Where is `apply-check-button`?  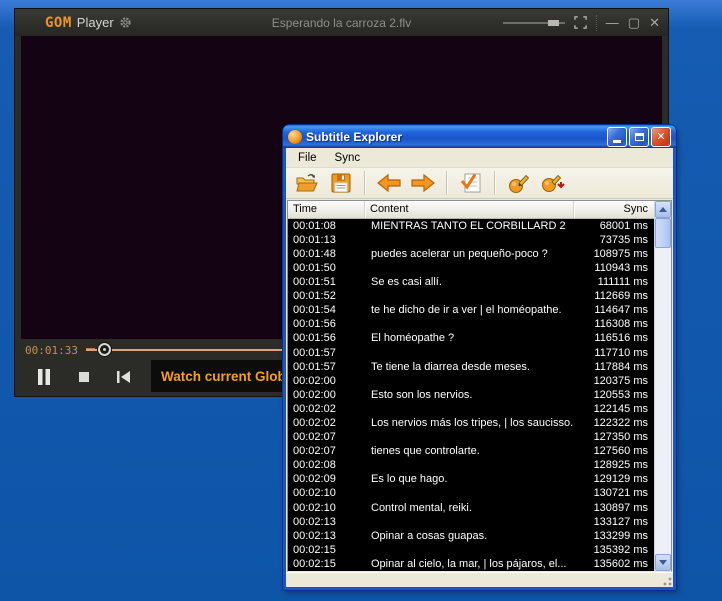 apply-check-button is located at coordinates (471, 183).